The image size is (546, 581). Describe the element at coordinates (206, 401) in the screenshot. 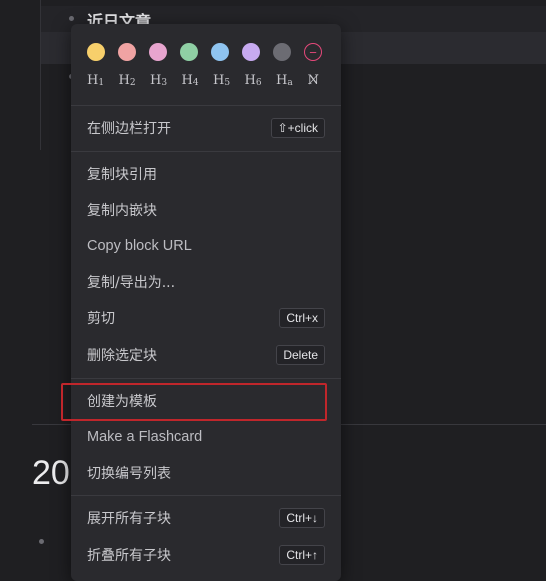

I see `make-template-item: 创建为模板` at that location.